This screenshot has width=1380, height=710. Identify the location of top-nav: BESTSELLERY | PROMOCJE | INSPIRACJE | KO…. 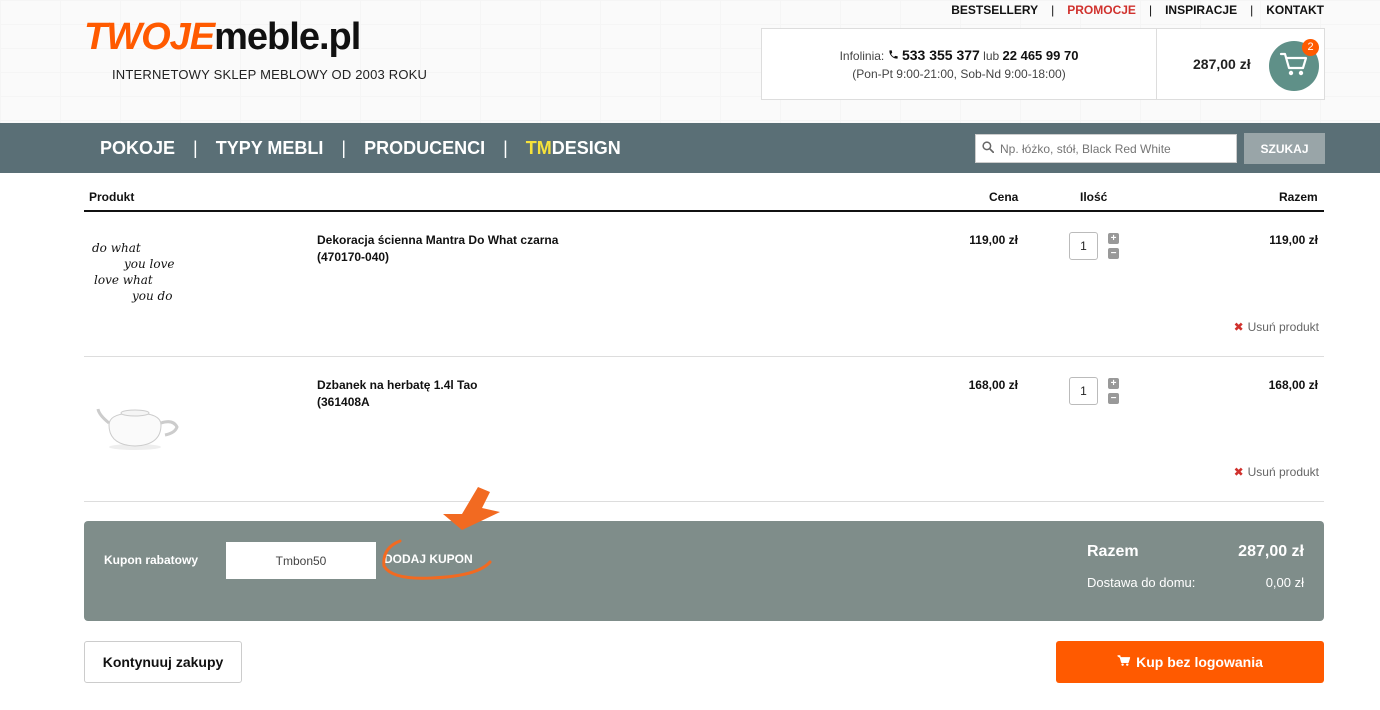
(1137, 10).